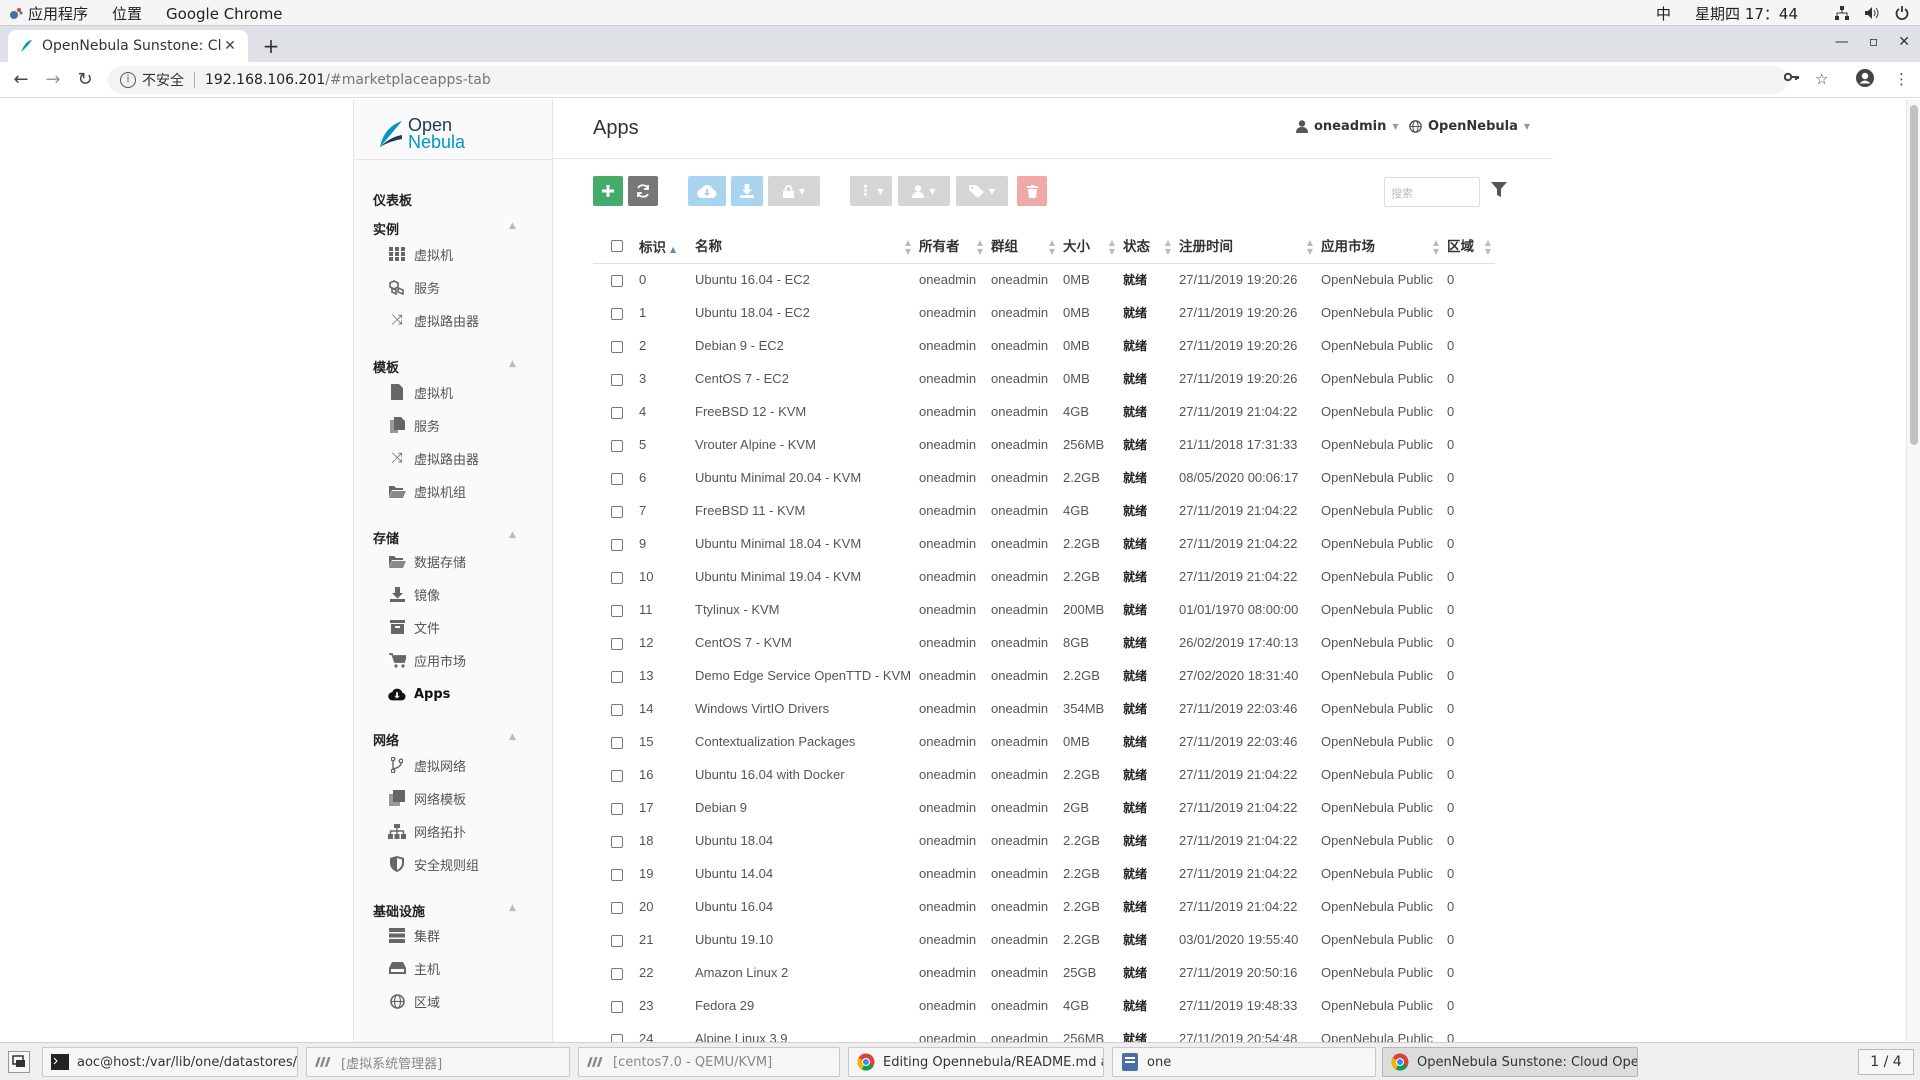 Image resolution: width=1920 pixels, height=1080 pixels. What do you see at coordinates (438, 1062) in the screenshot?
I see `taskbar-item-virt-manager: [虚拟系统管理器]` at bounding box center [438, 1062].